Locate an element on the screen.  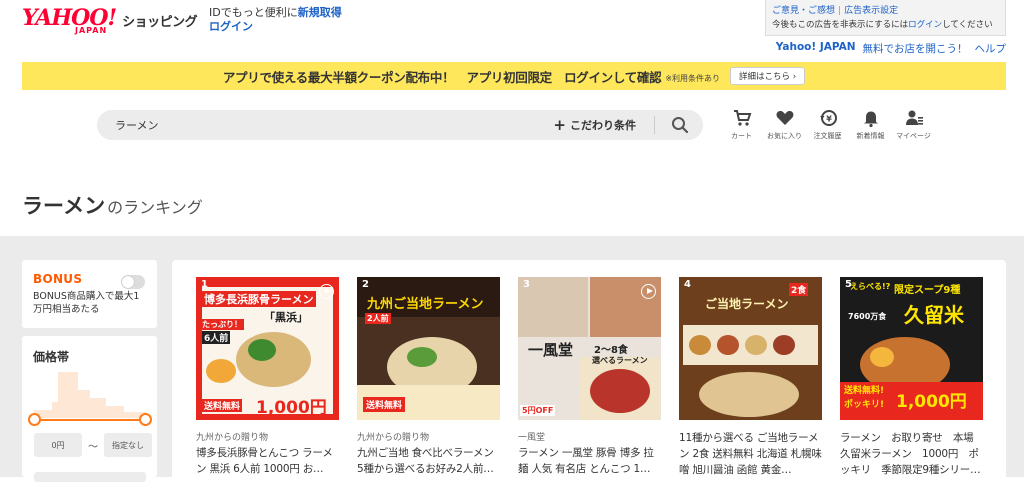
image-caption: 博多長浜豚骨ラーメン is located at coordinates (259, 299).